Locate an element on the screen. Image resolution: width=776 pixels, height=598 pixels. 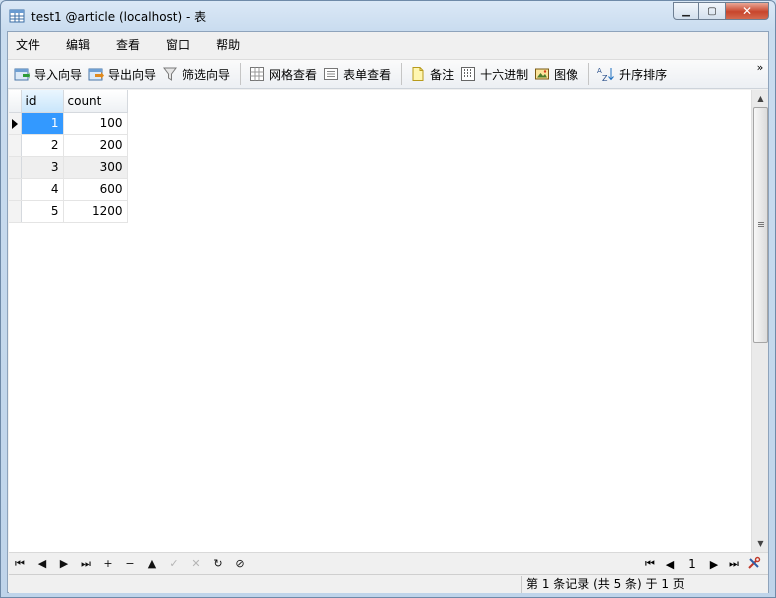
grid-view-button: 网格查看 is located at coordinates (284, 74).